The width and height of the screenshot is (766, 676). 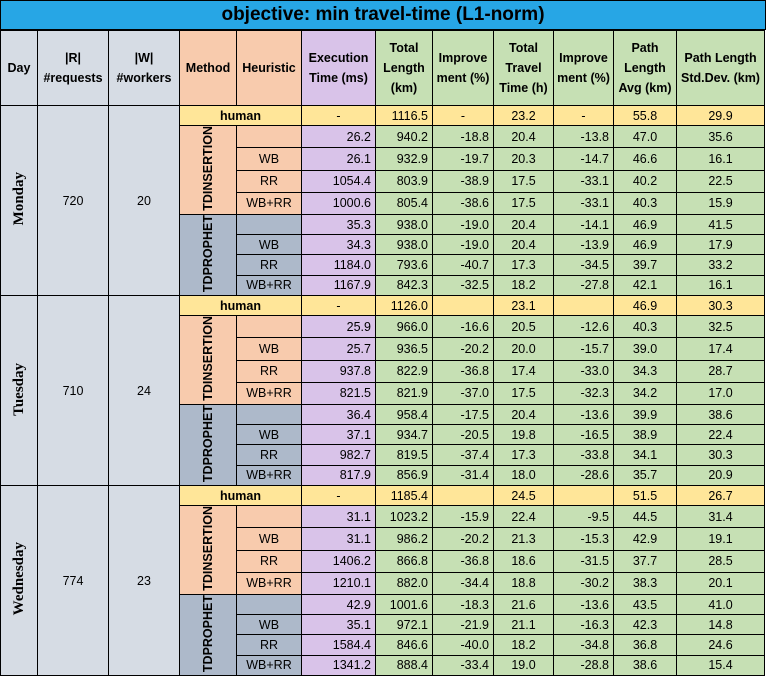 I want to click on total-length-cell: 1126.0, so click(x=404, y=306).